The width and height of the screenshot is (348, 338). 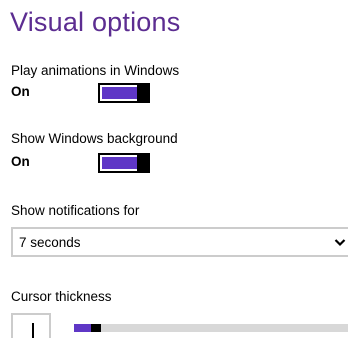 I want to click on cursor-thickness-slider, so click(x=211, y=328).